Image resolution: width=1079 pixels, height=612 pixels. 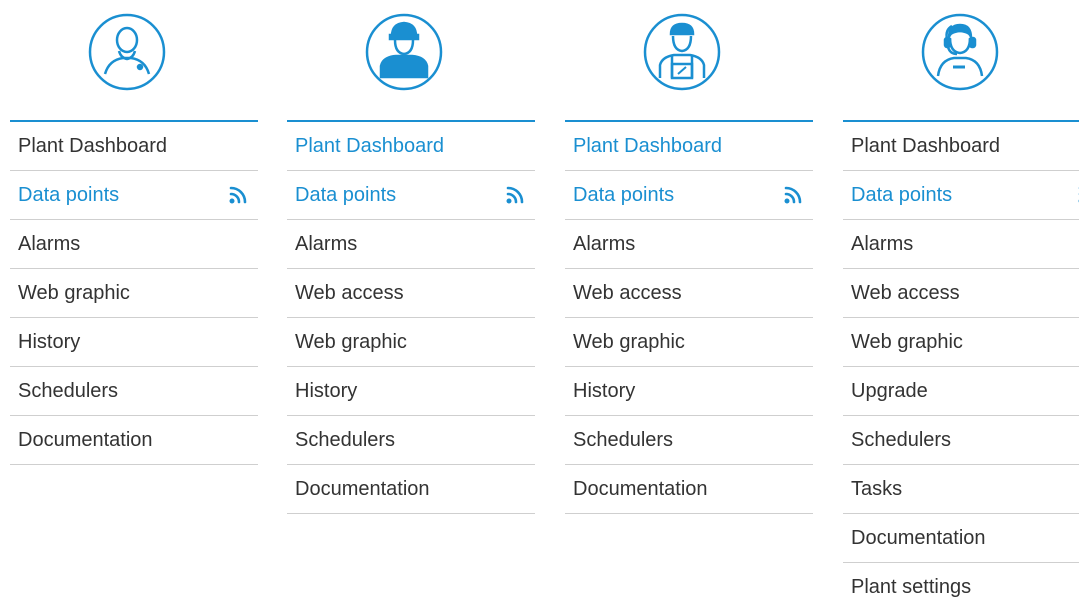 I want to click on menu-item-tasks: Tasks, so click(x=961, y=489).